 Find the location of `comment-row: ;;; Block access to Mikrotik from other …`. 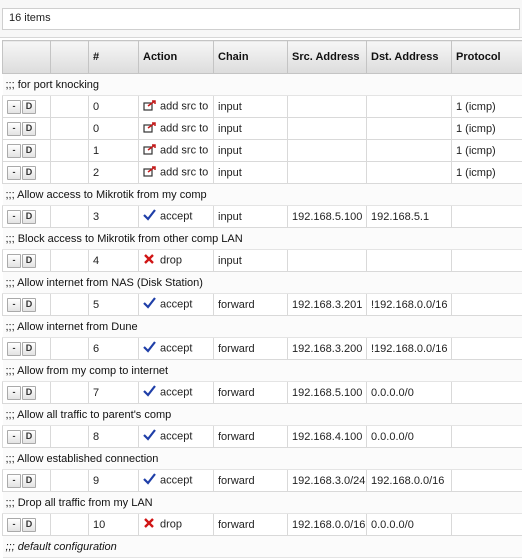

comment-row: ;;; Block access to Mikrotik from other … is located at coordinates (262, 239).